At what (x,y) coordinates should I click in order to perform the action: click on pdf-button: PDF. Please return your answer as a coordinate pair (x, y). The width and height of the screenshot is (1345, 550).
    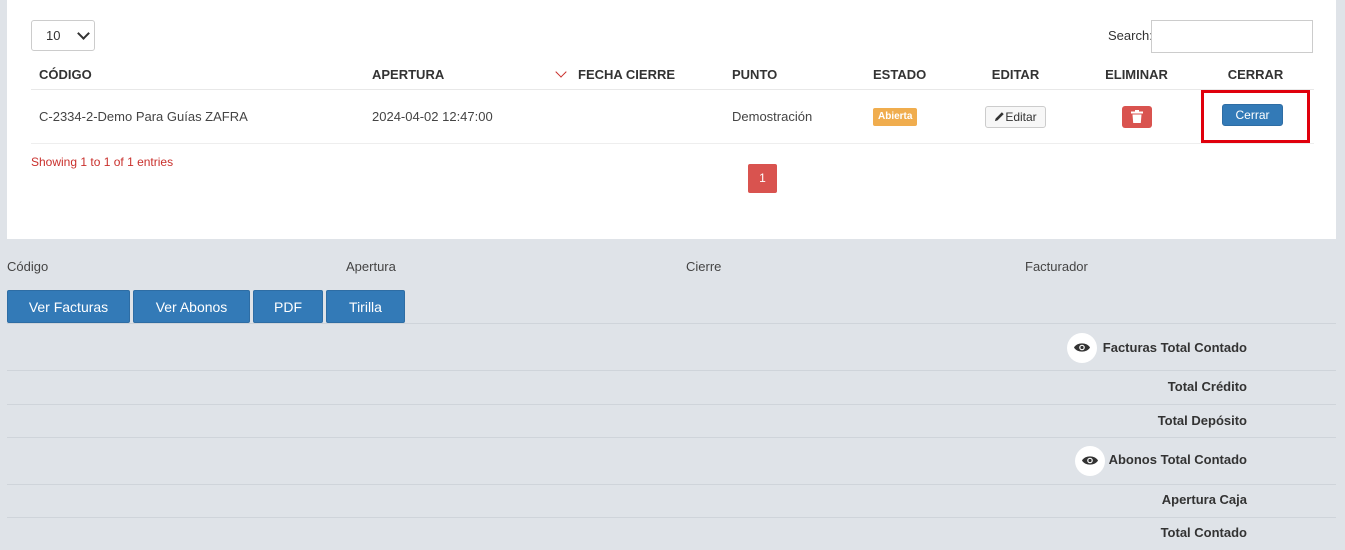
    Looking at the image, I should click on (288, 306).